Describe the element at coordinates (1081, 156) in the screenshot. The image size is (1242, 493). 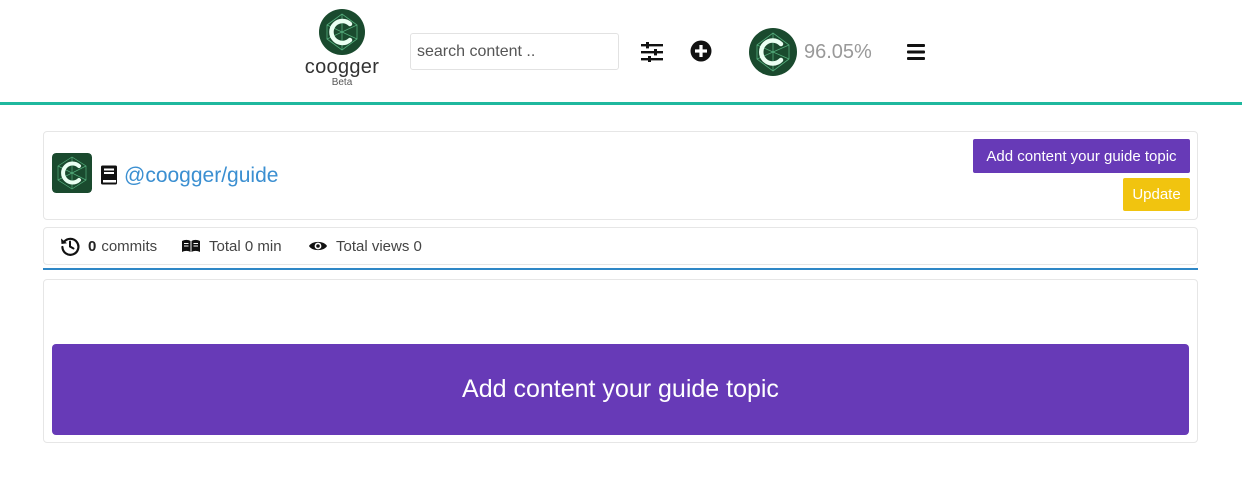
I see `add-content-topic-button: Add content your guide topic` at that location.